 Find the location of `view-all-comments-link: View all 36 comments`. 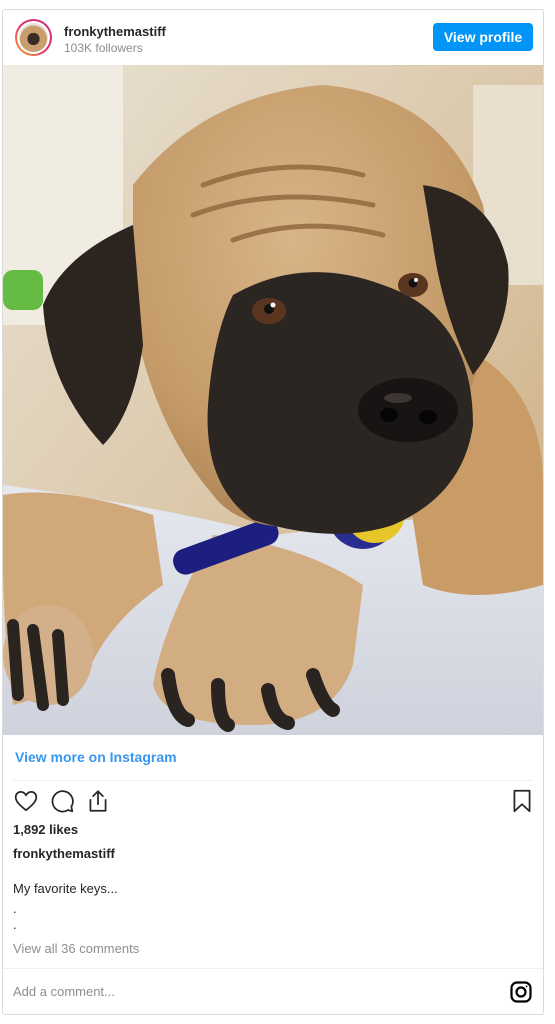

view-all-comments-link: View all 36 comments is located at coordinates (76, 948).